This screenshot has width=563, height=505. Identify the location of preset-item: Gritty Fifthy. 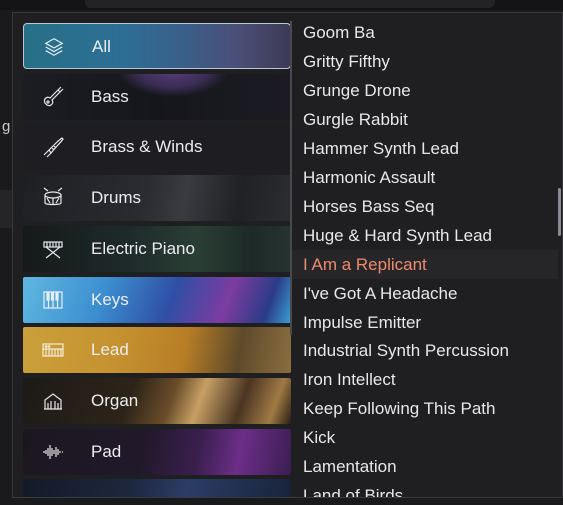
(425, 61).